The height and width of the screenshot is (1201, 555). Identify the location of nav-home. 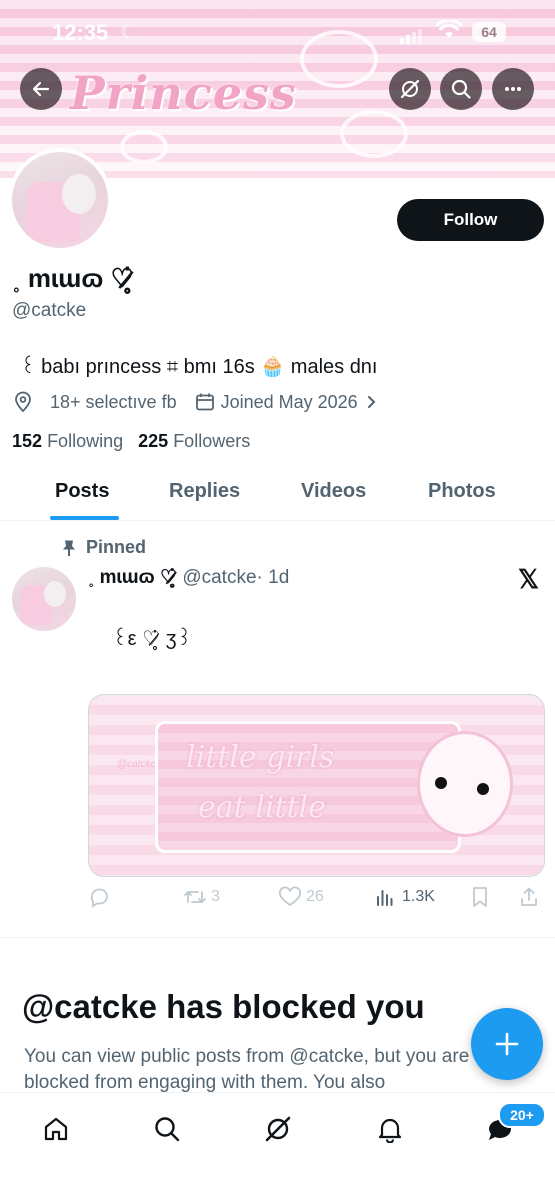
(56, 1129).